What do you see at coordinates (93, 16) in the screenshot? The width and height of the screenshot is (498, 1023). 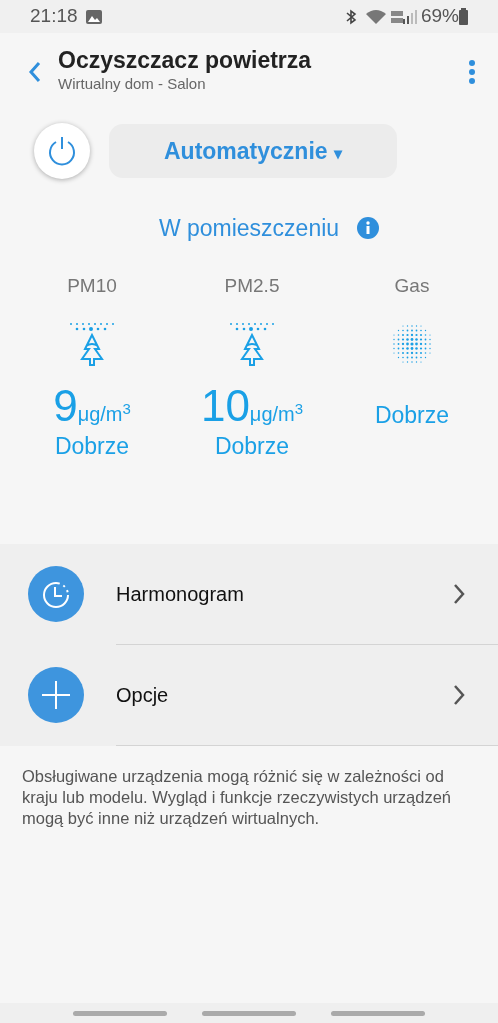 I see `image-icon` at bounding box center [93, 16].